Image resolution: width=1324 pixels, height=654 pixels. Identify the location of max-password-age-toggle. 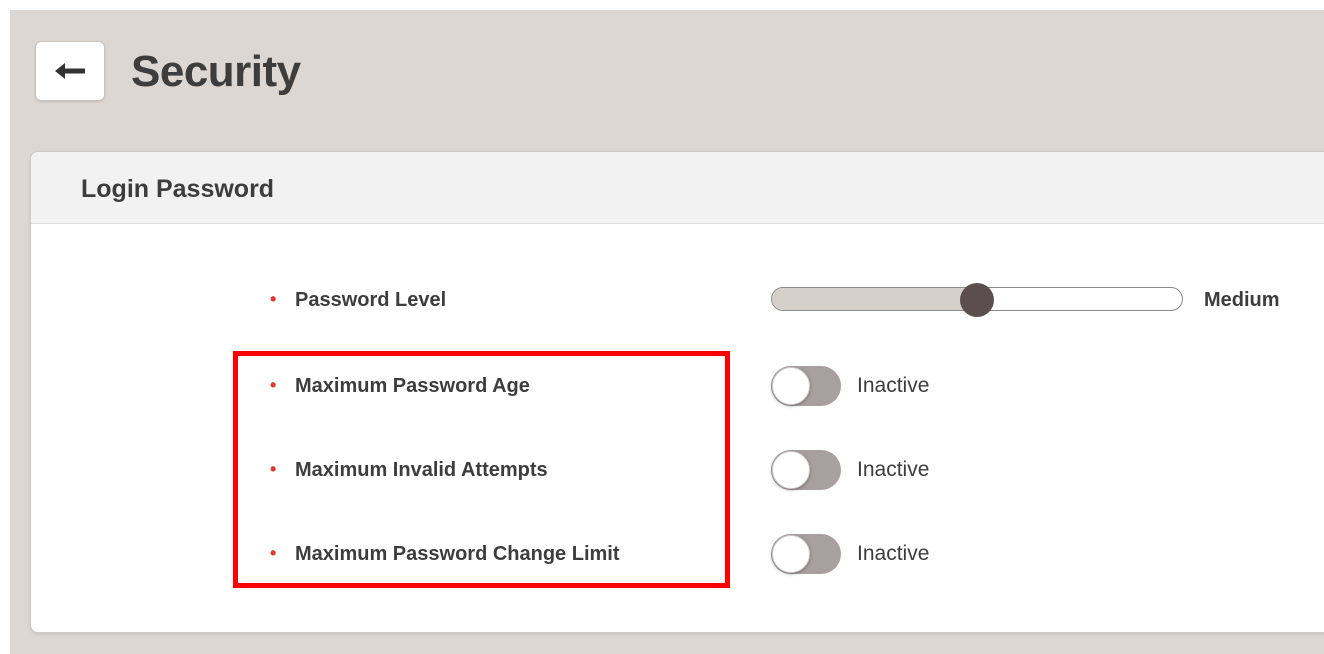
(806, 386).